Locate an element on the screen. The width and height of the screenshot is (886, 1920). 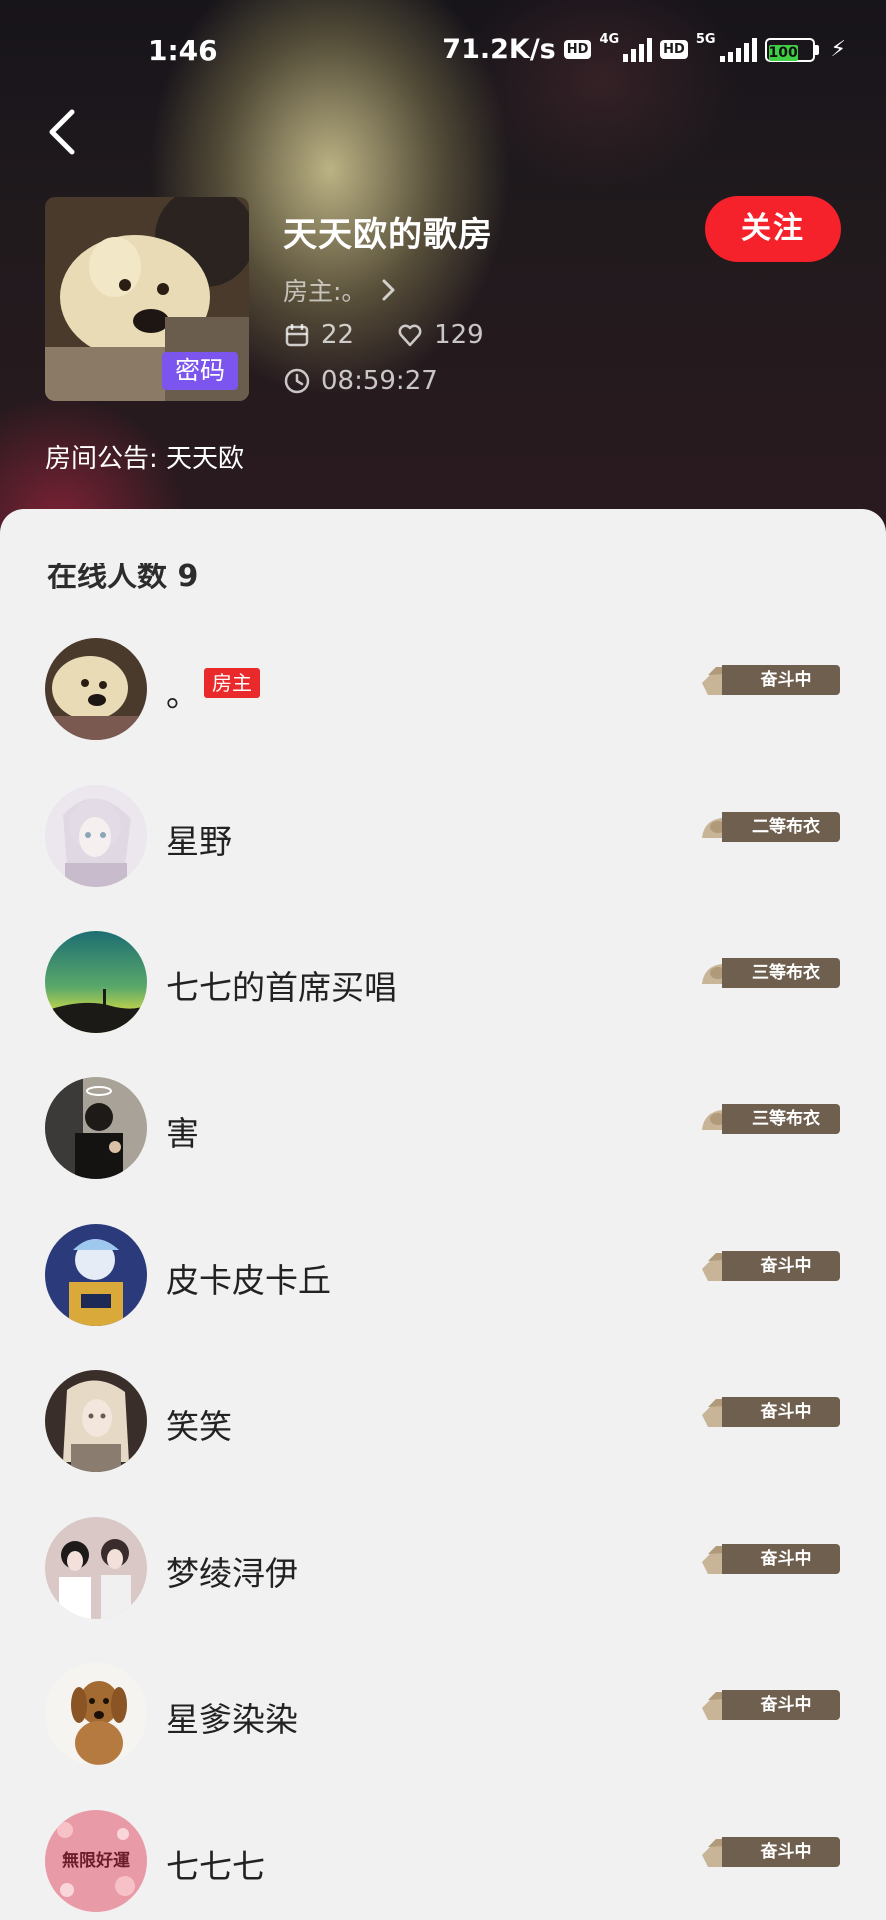
hd-badge-2: HD is located at coordinates (674, 49).